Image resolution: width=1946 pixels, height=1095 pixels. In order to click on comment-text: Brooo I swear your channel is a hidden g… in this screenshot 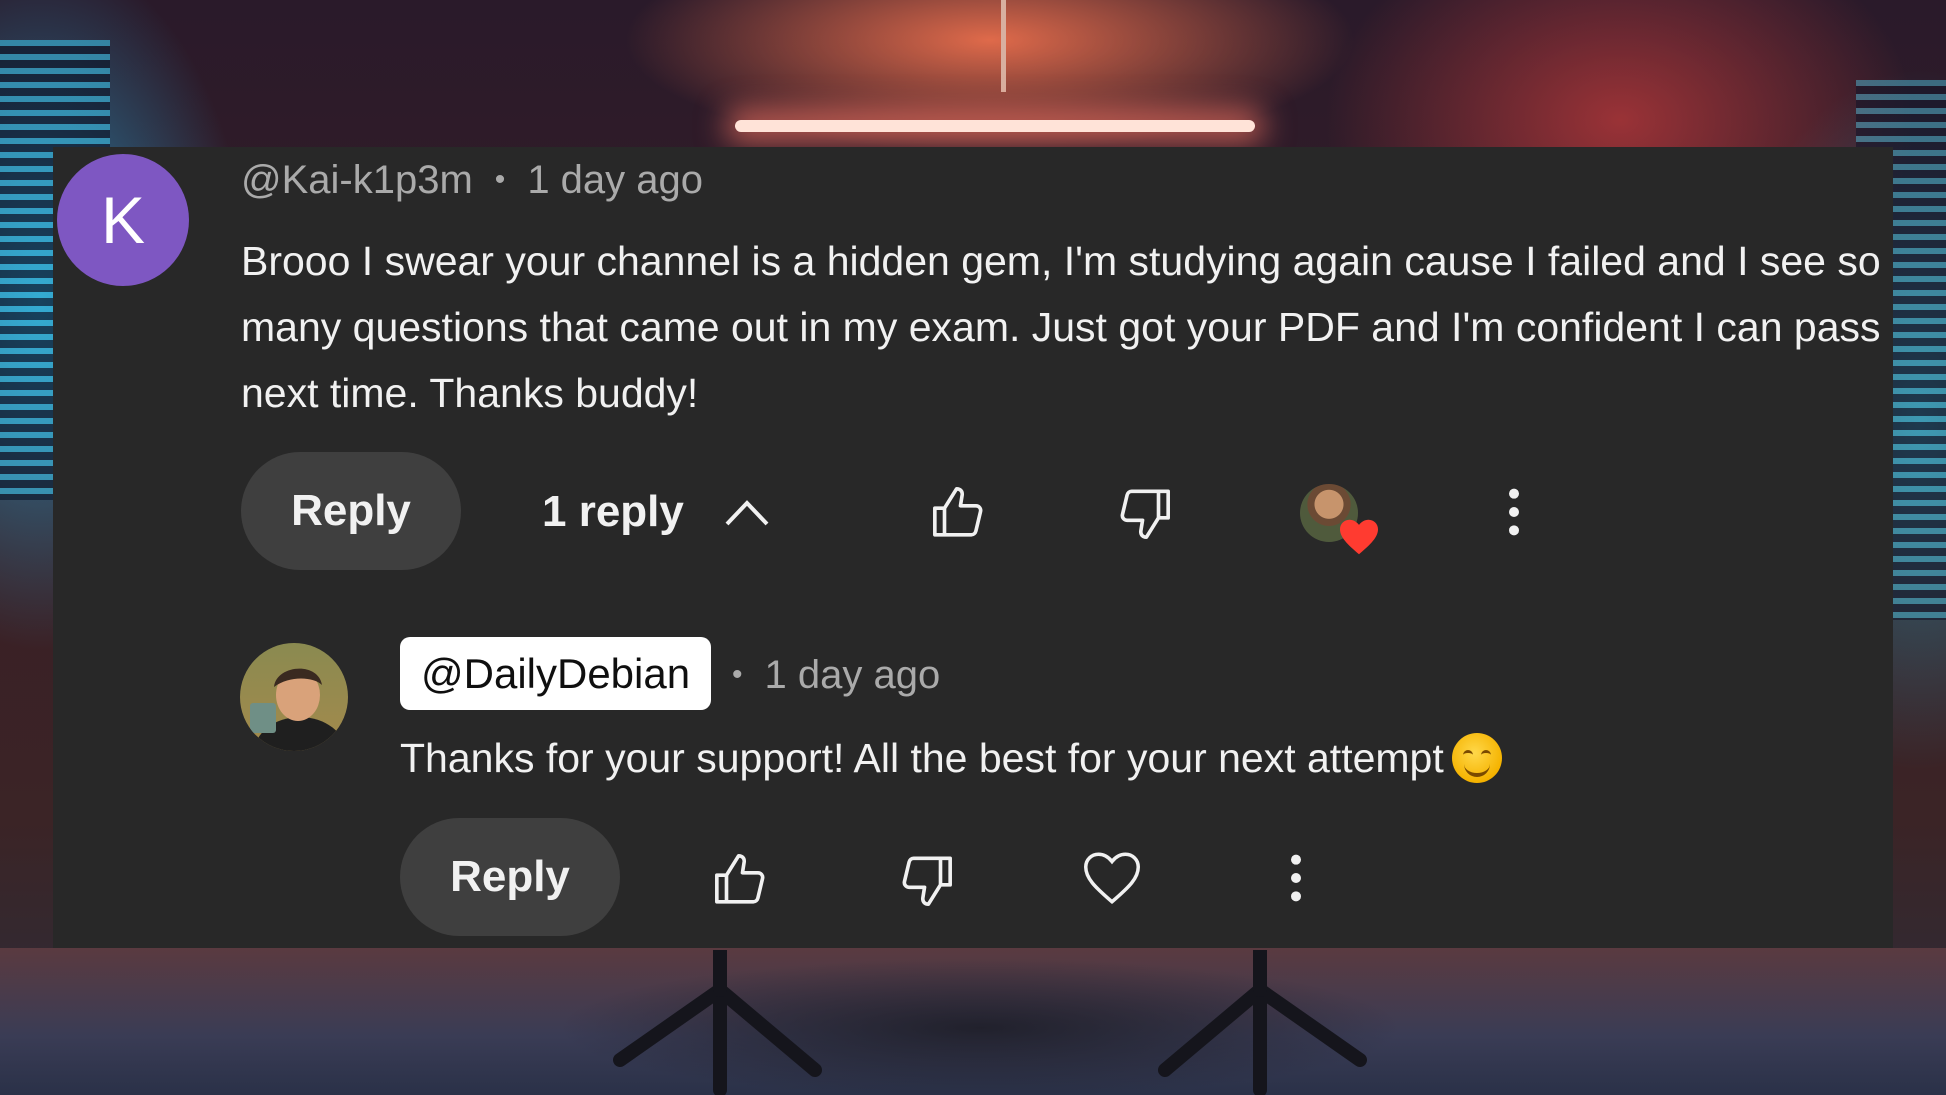, I will do `click(1061, 327)`.